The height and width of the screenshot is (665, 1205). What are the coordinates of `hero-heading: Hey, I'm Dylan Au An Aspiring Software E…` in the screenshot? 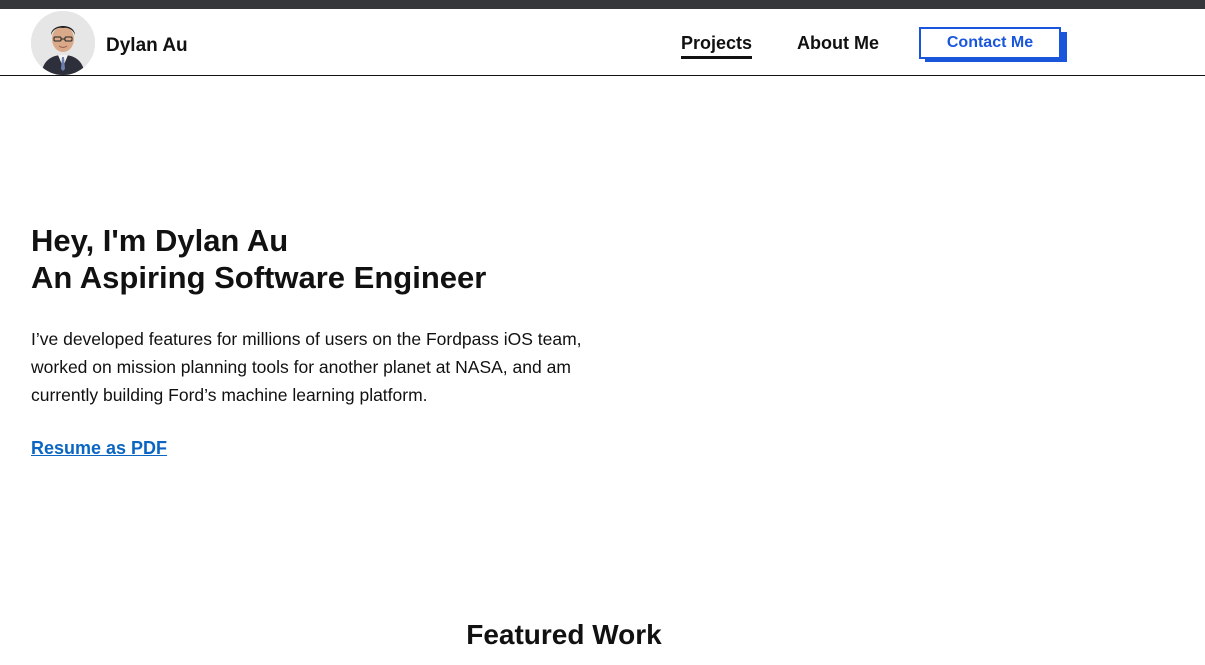 It's located at (258, 259).